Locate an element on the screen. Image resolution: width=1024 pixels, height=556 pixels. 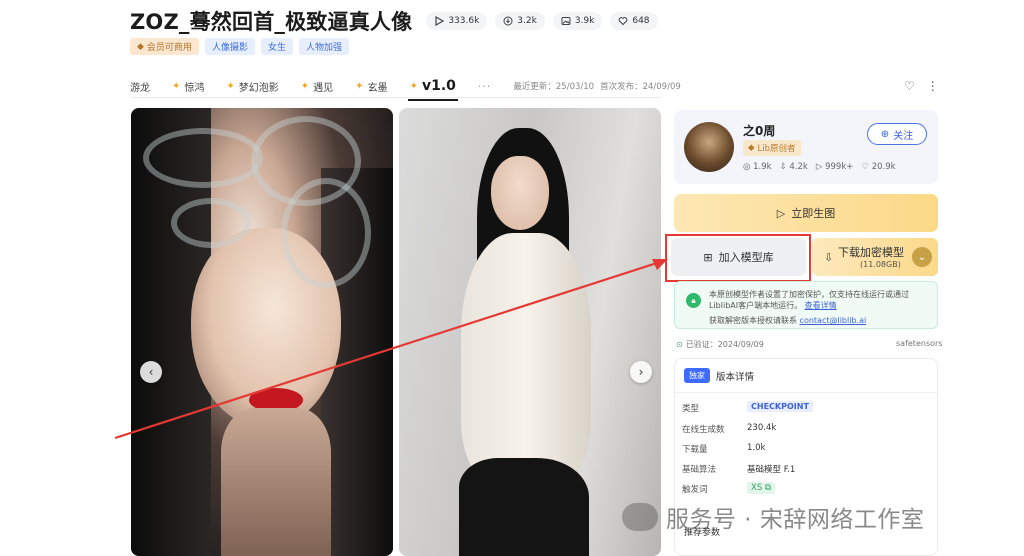
image-icon is located at coordinates (566, 21).